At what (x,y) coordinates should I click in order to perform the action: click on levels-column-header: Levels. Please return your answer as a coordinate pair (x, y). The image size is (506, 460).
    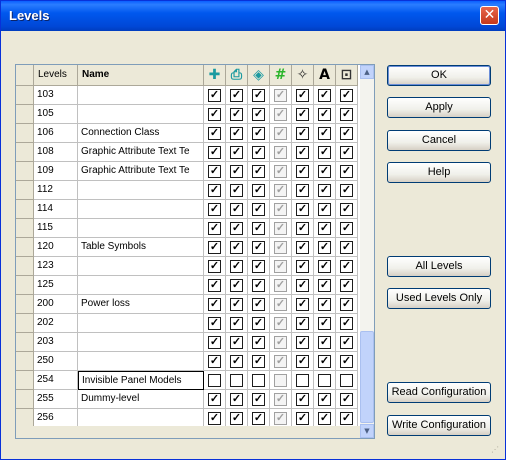
    Looking at the image, I should click on (56, 75).